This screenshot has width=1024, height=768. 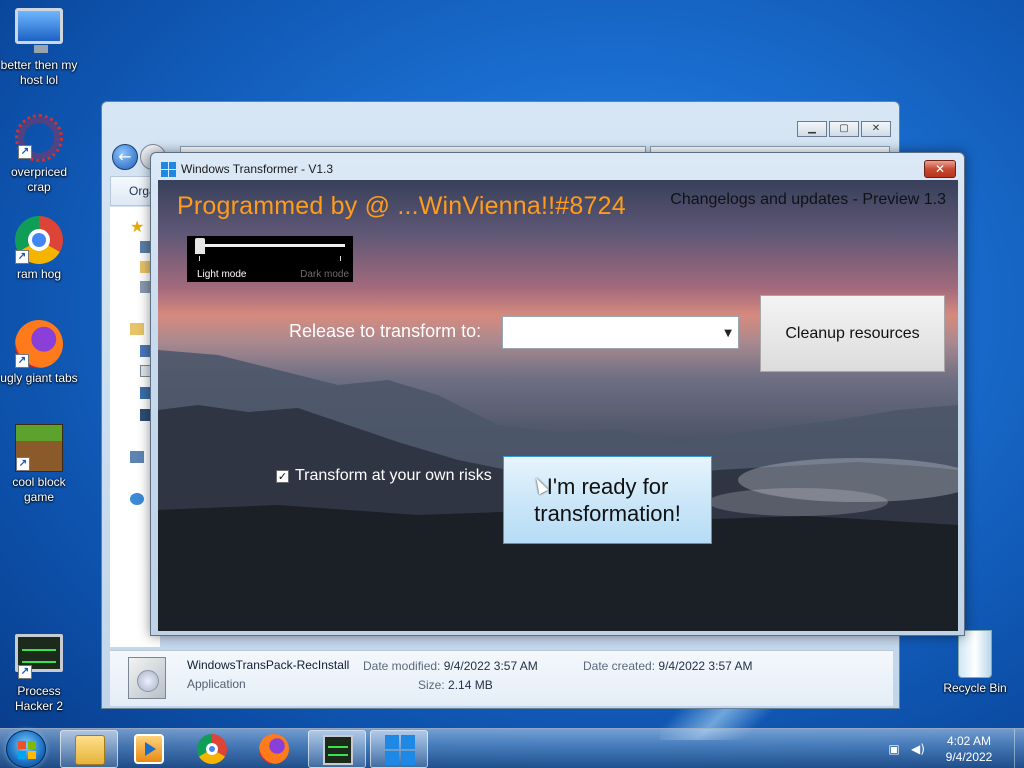 What do you see at coordinates (268, 665) in the screenshot?
I see `file-name: WindowsTransPack-RecInstall` at bounding box center [268, 665].